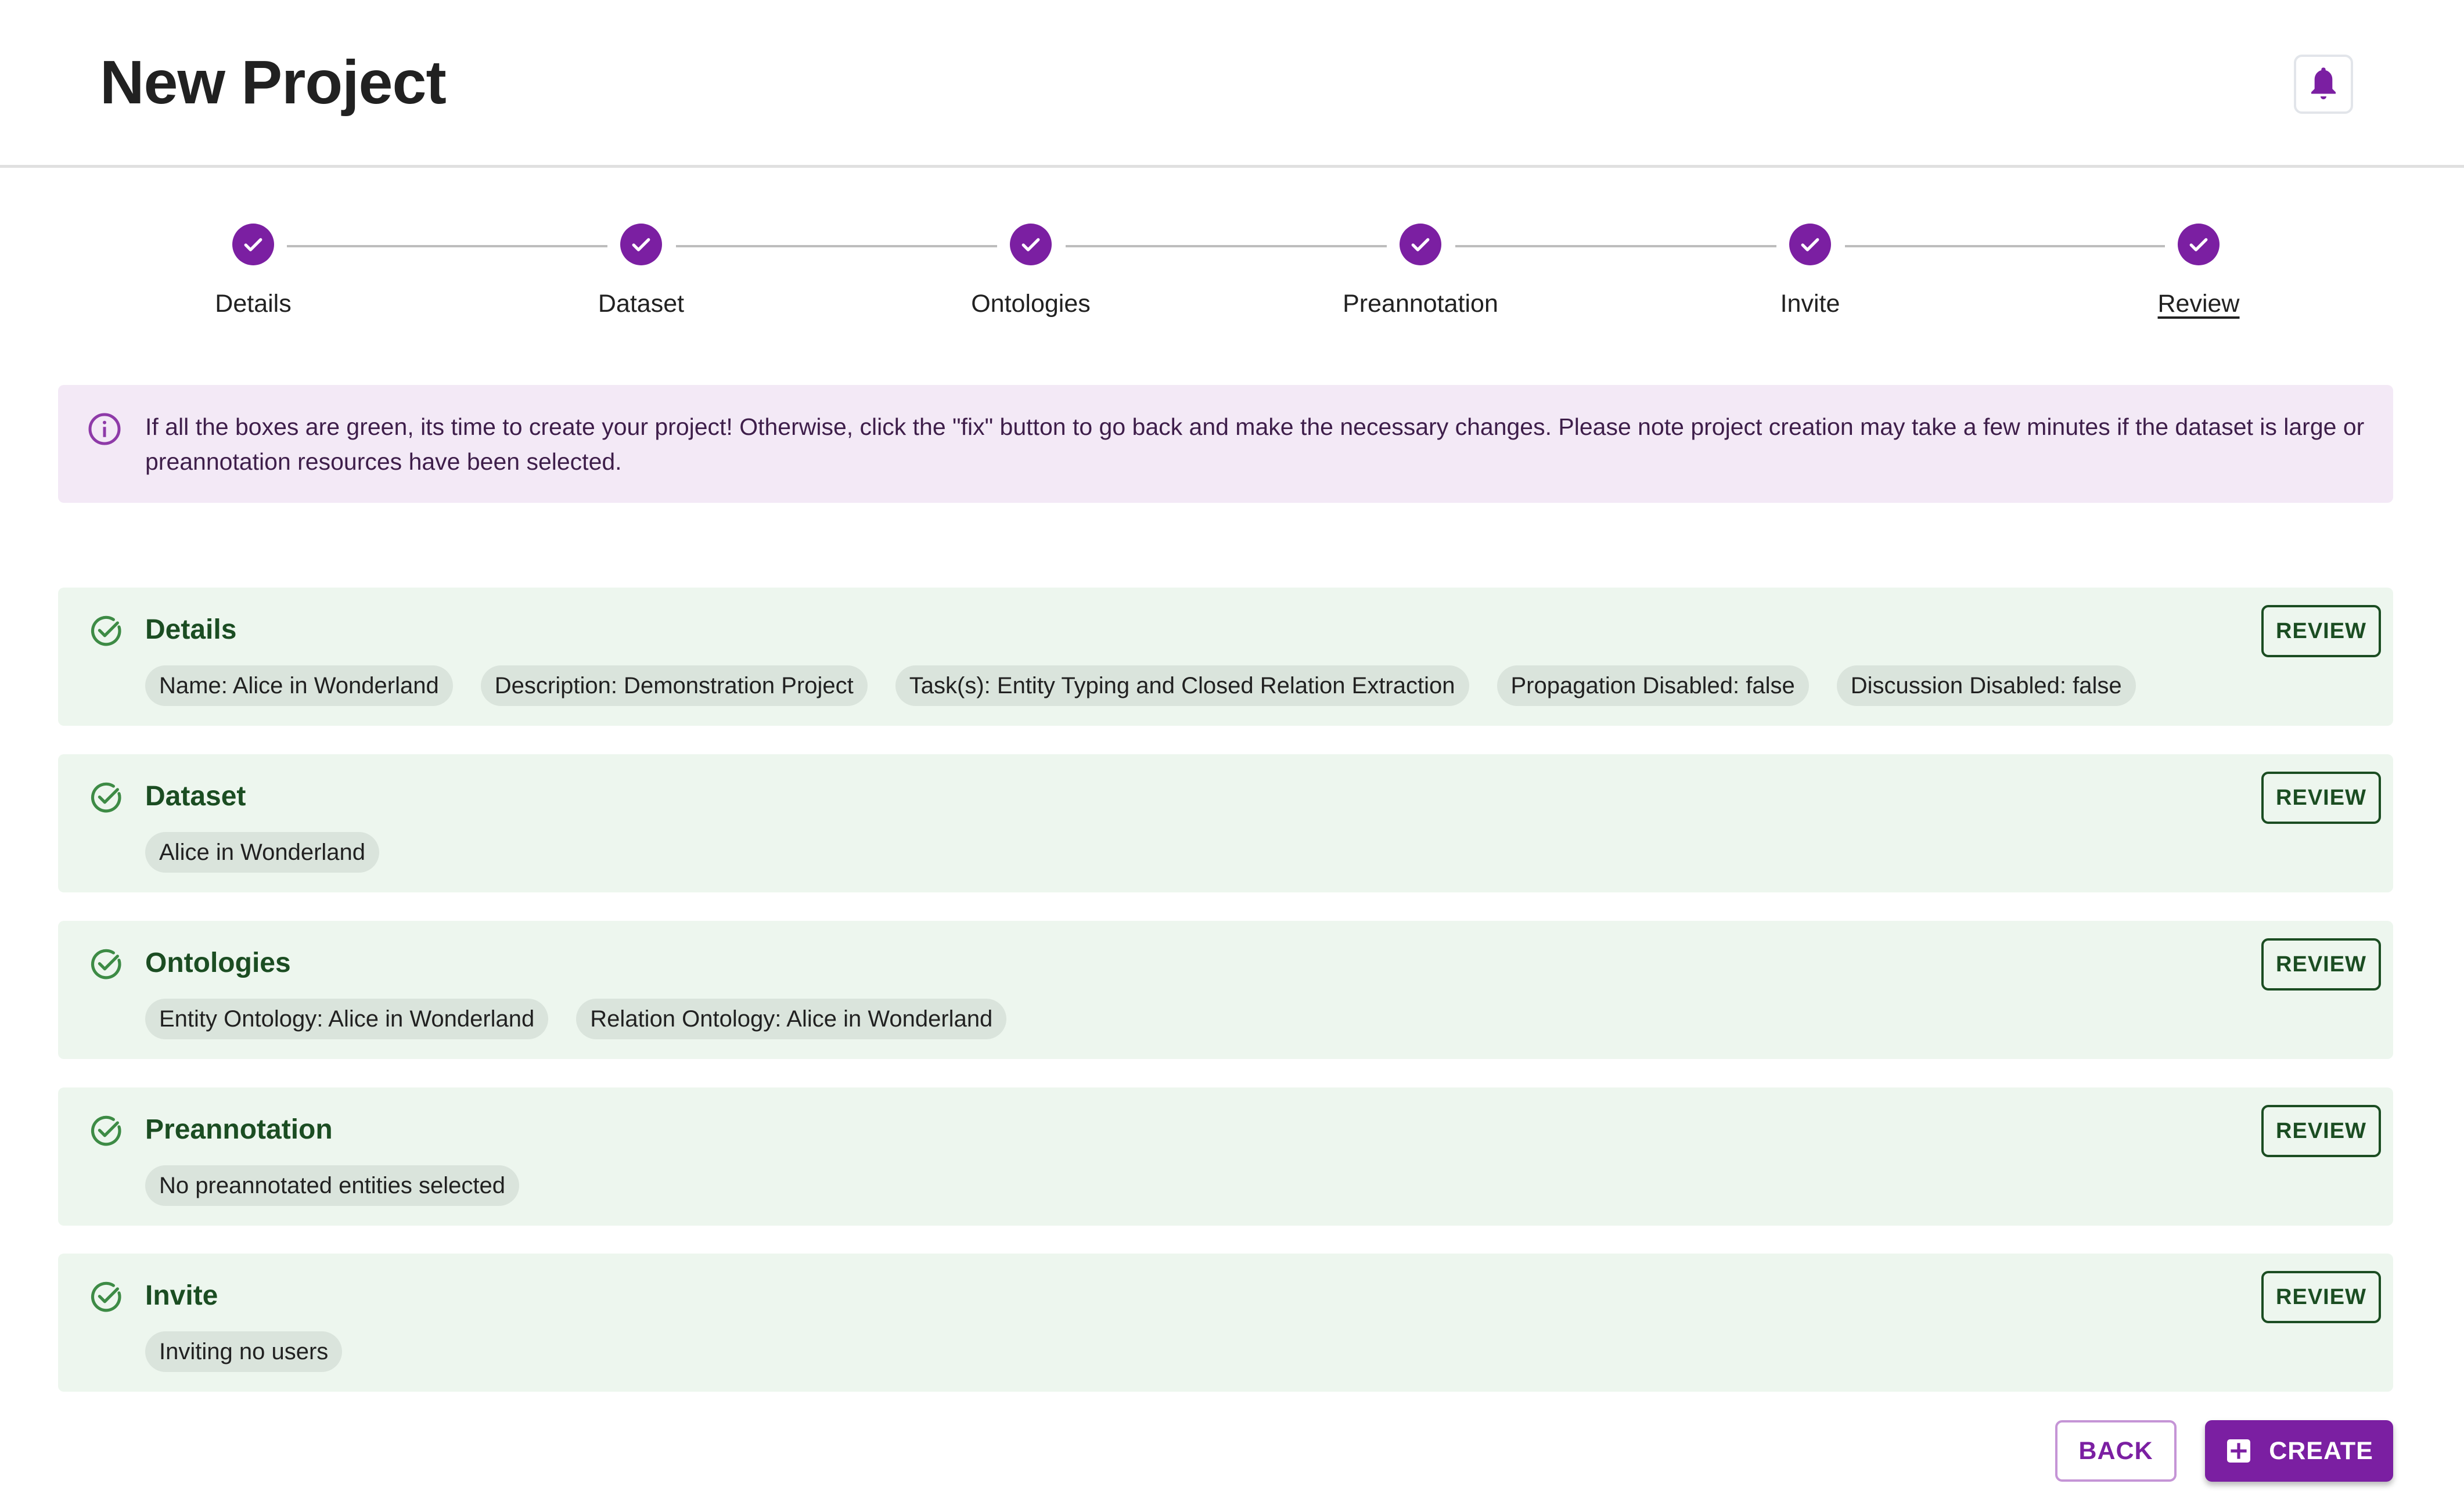  I want to click on back-button: BACK, so click(2116, 1451).